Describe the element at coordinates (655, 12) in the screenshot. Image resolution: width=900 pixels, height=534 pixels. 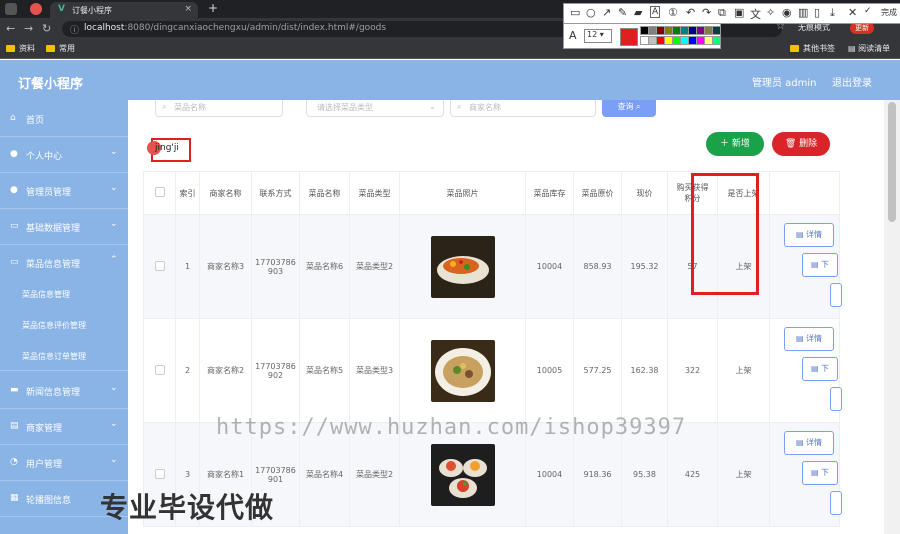
I see `text-tool-icon: A` at that location.